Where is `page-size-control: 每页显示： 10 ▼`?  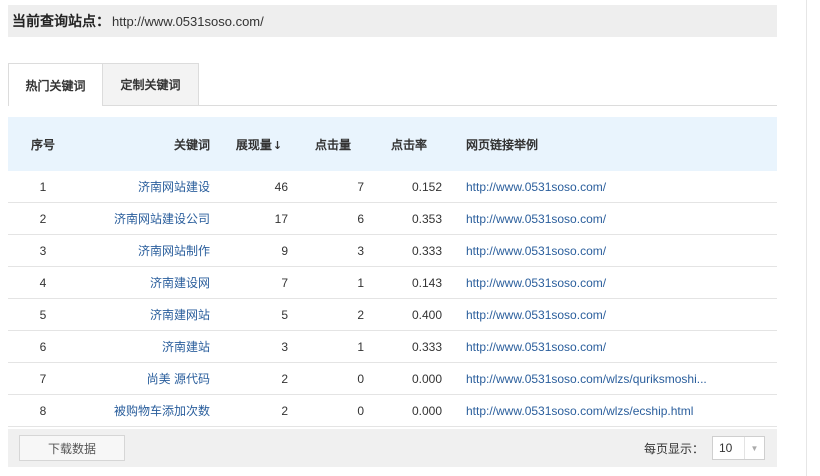 page-size-control: 每页显示： 10 ▼ is located at coordinates (704, 448).